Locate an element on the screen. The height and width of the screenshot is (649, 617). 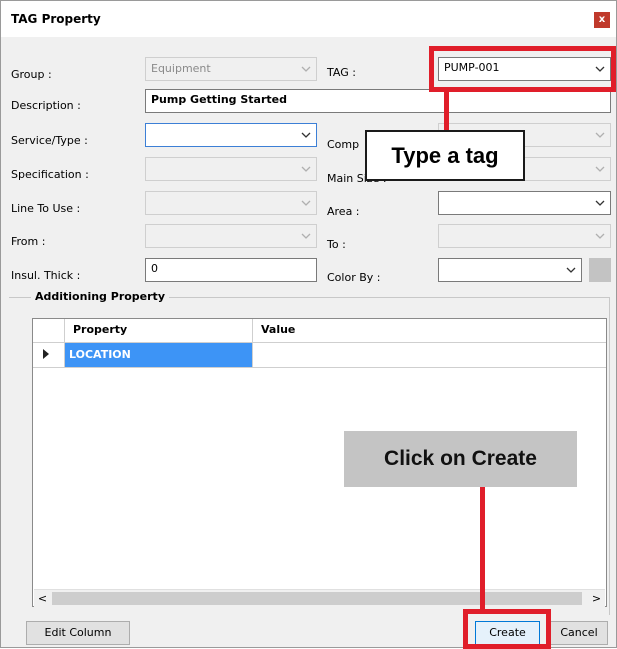
tag-connector-line is located at coordinates (446, 111).